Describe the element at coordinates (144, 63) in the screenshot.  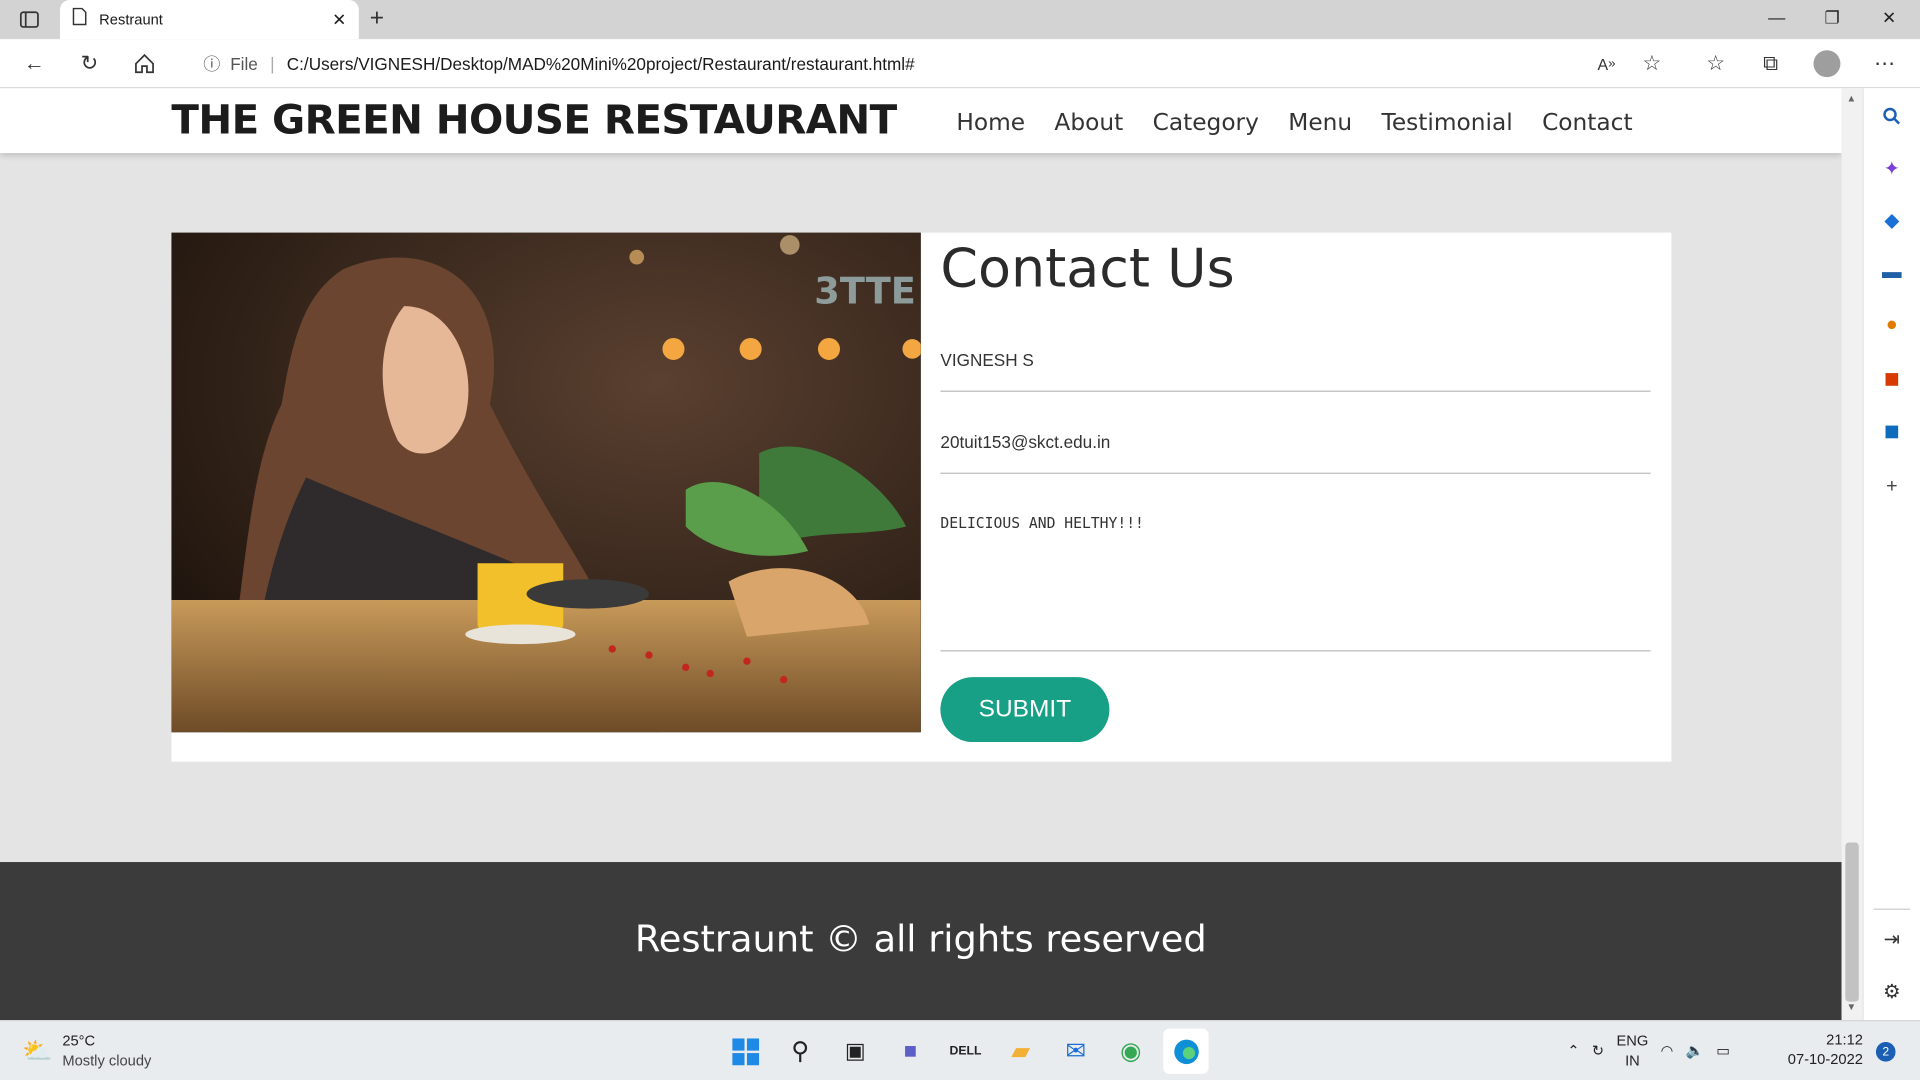
I see `home-icon` at that location.